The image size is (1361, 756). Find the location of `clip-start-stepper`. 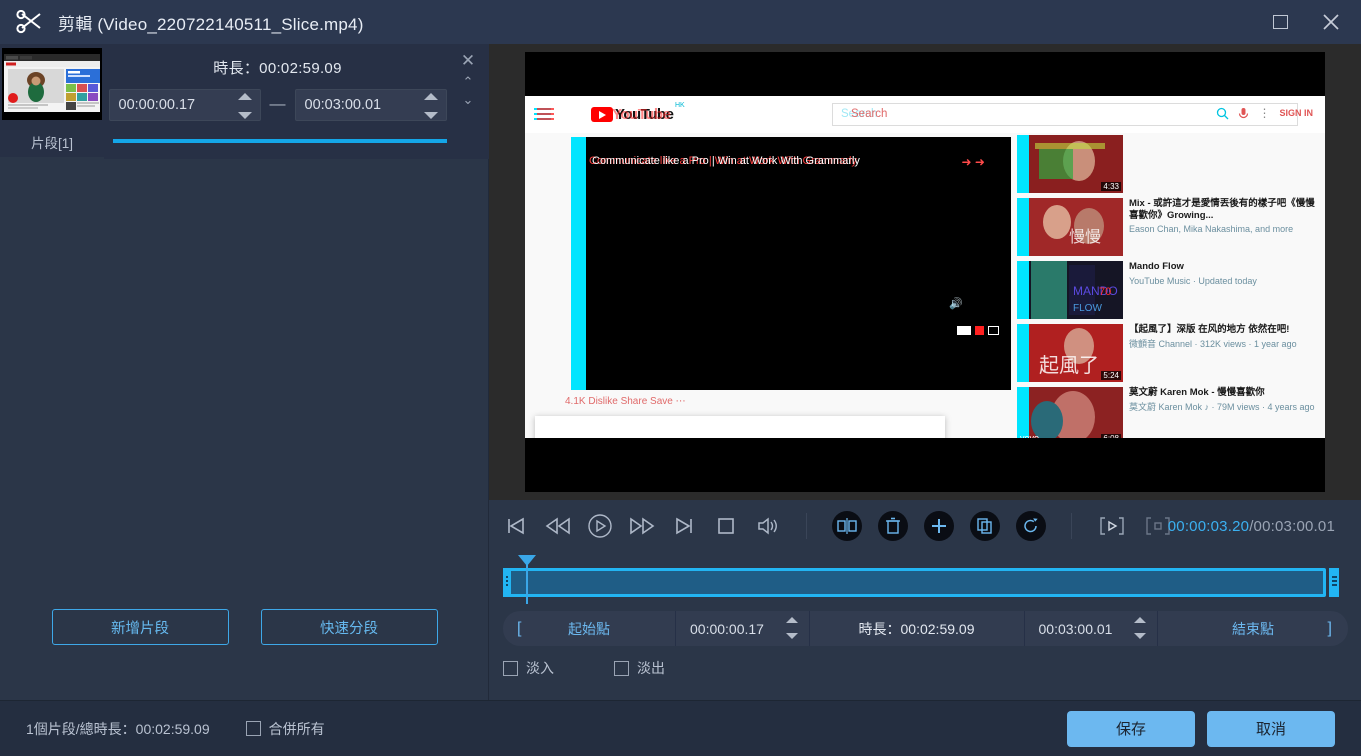

clip-start-stepper is located at coordinates (245, 106).